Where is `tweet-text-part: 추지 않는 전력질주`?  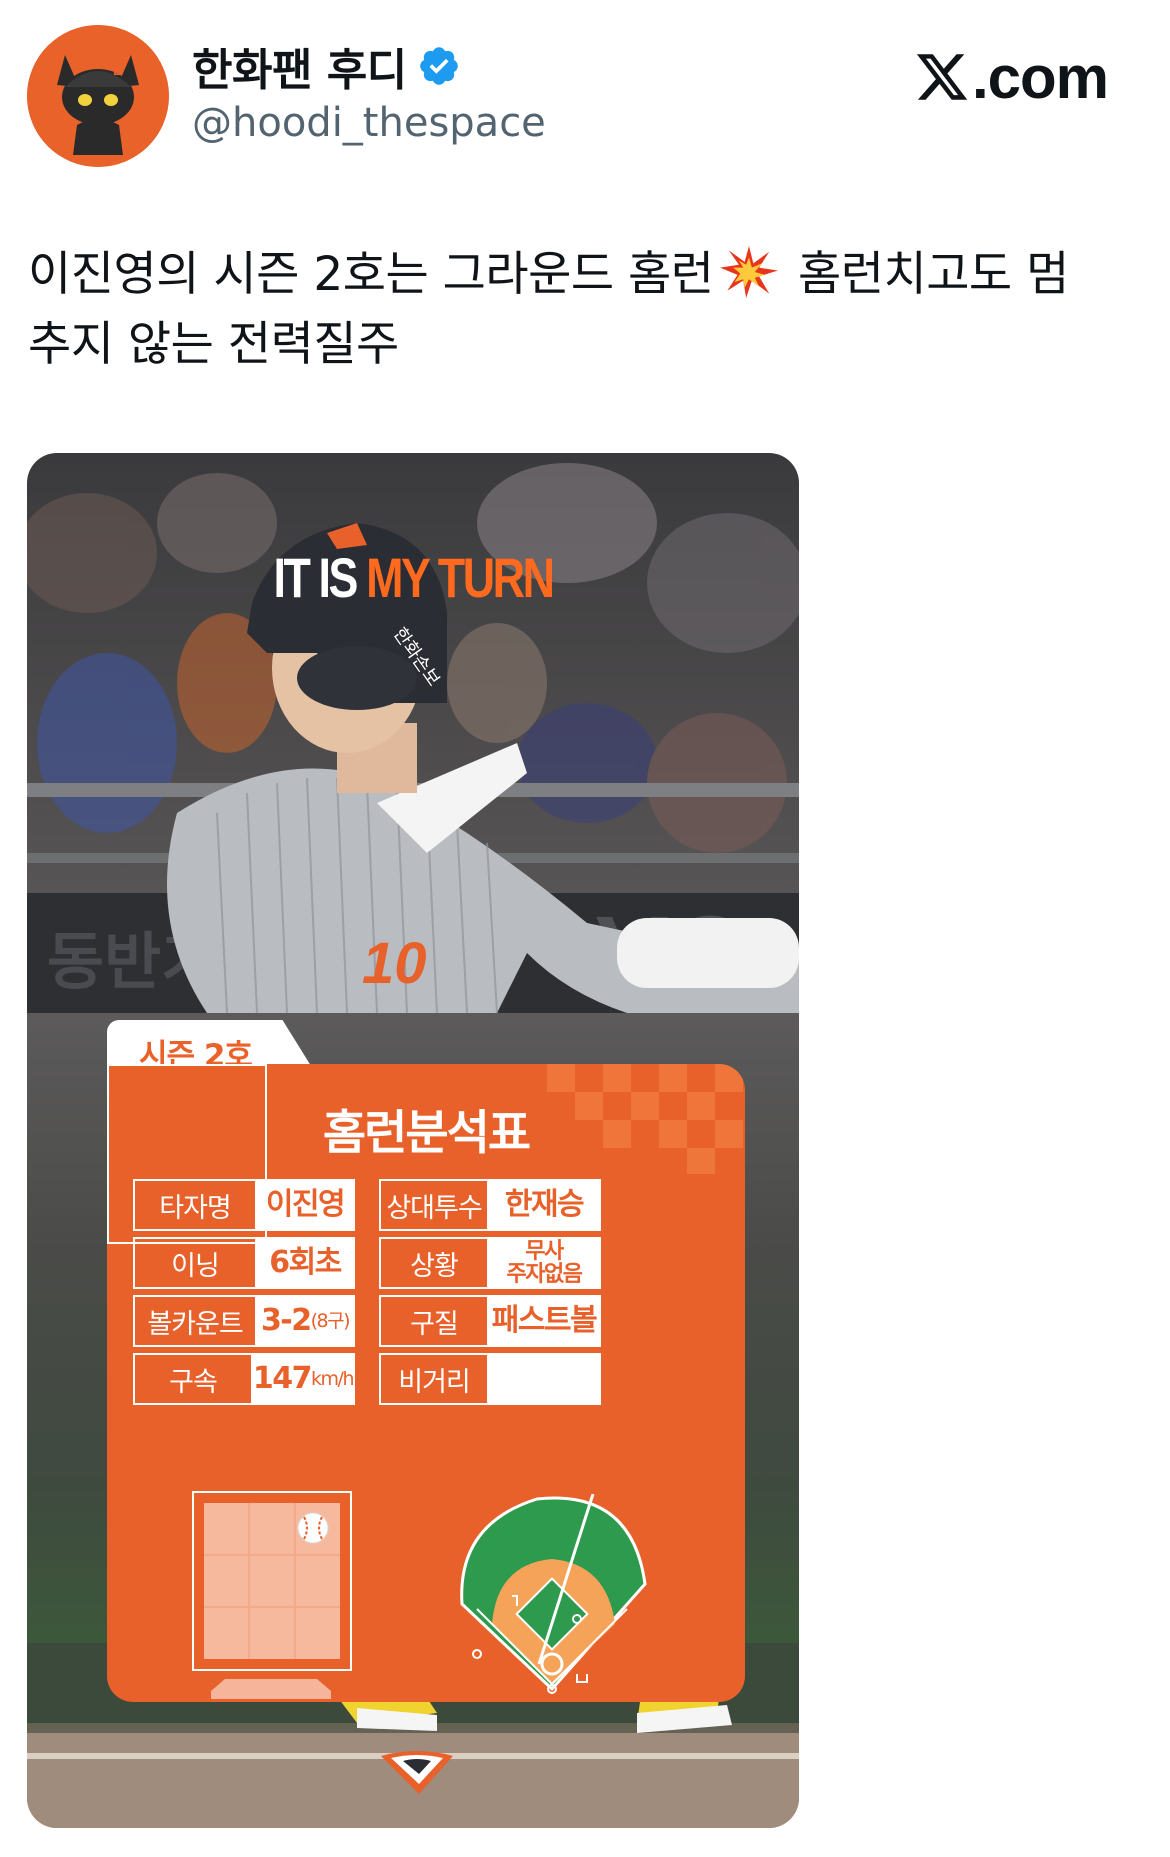
tweet-text-part: 추지 않는 전력질주 is located at coordinates (213, 344).